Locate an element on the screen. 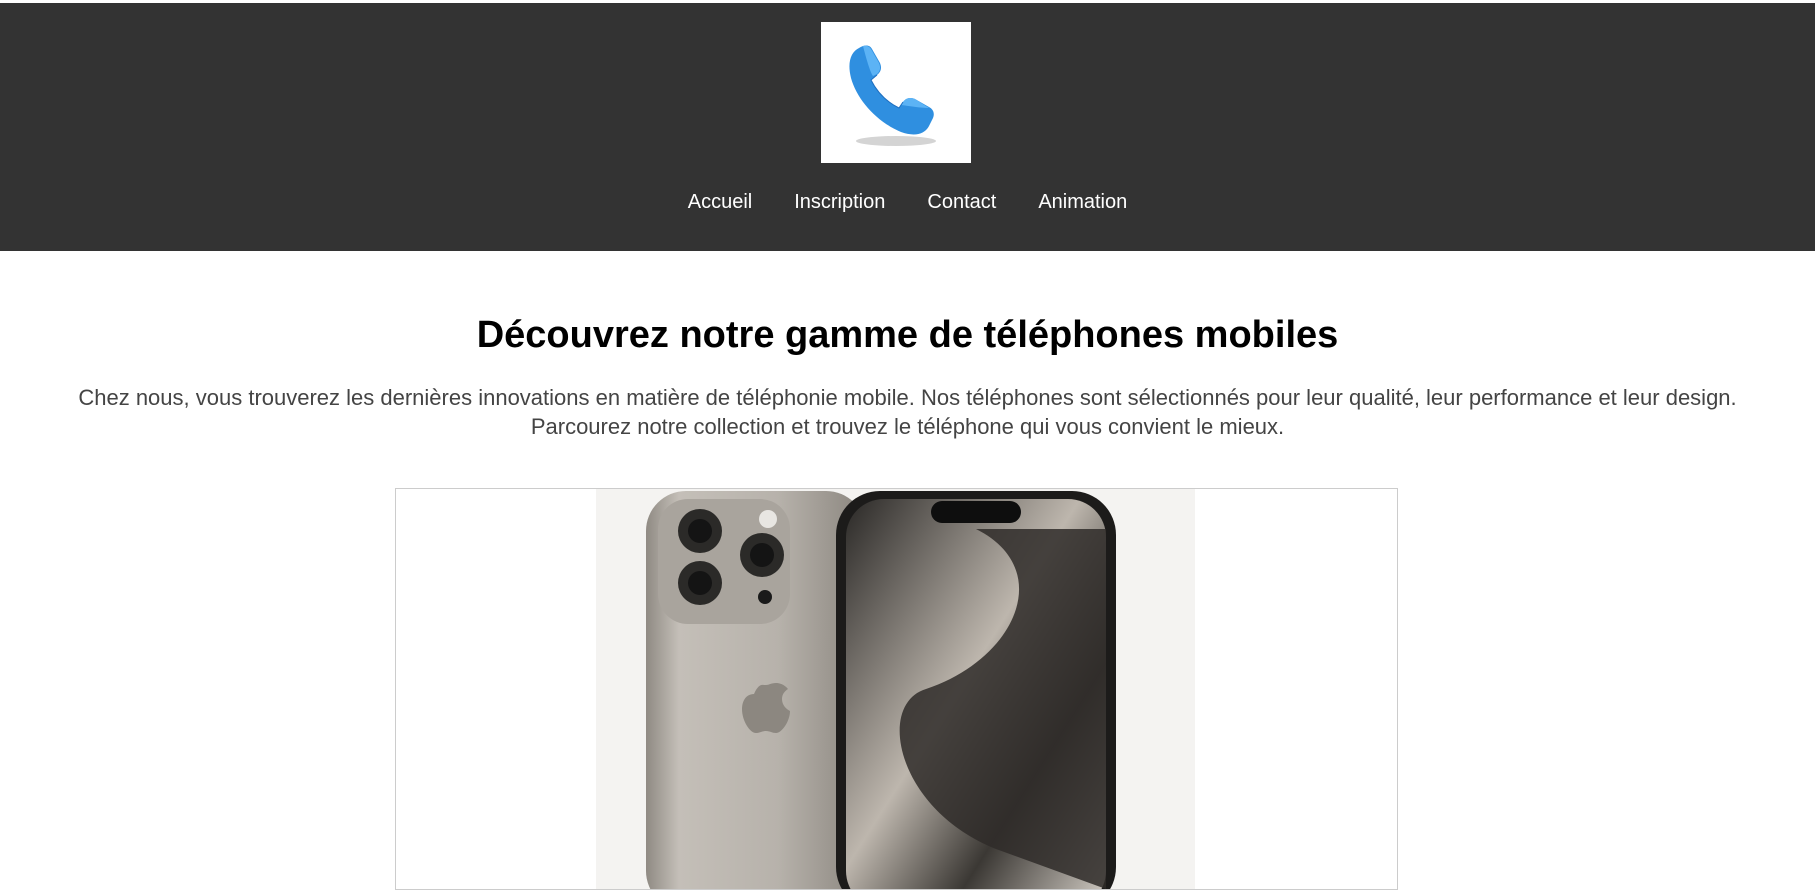  site-logo is located at coordinates (896, 92).